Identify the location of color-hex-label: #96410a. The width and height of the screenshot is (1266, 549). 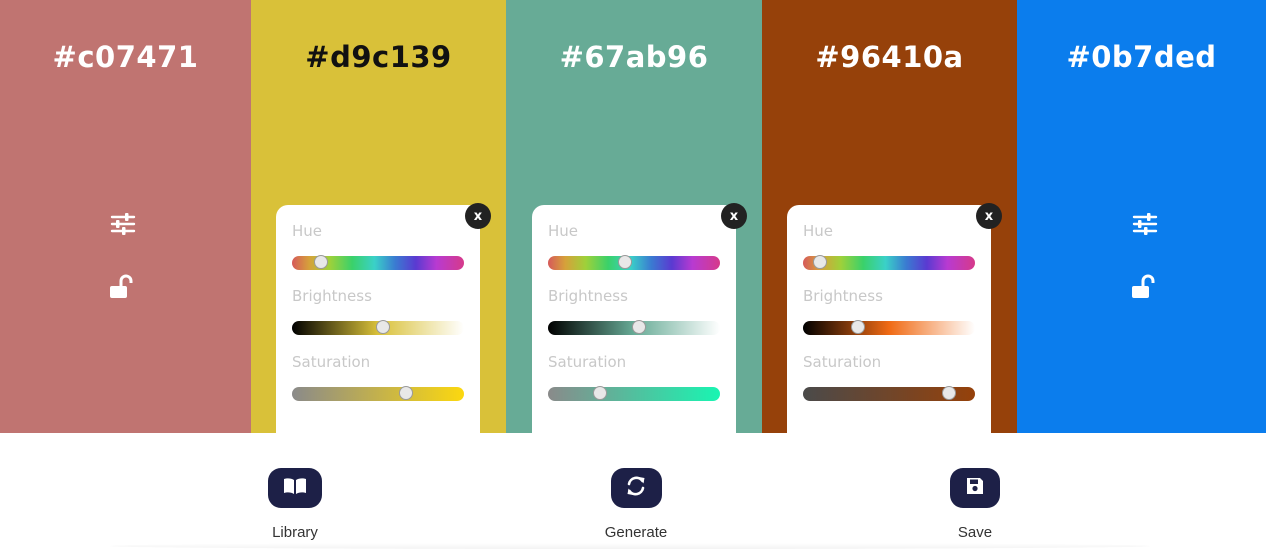
(889, 57).